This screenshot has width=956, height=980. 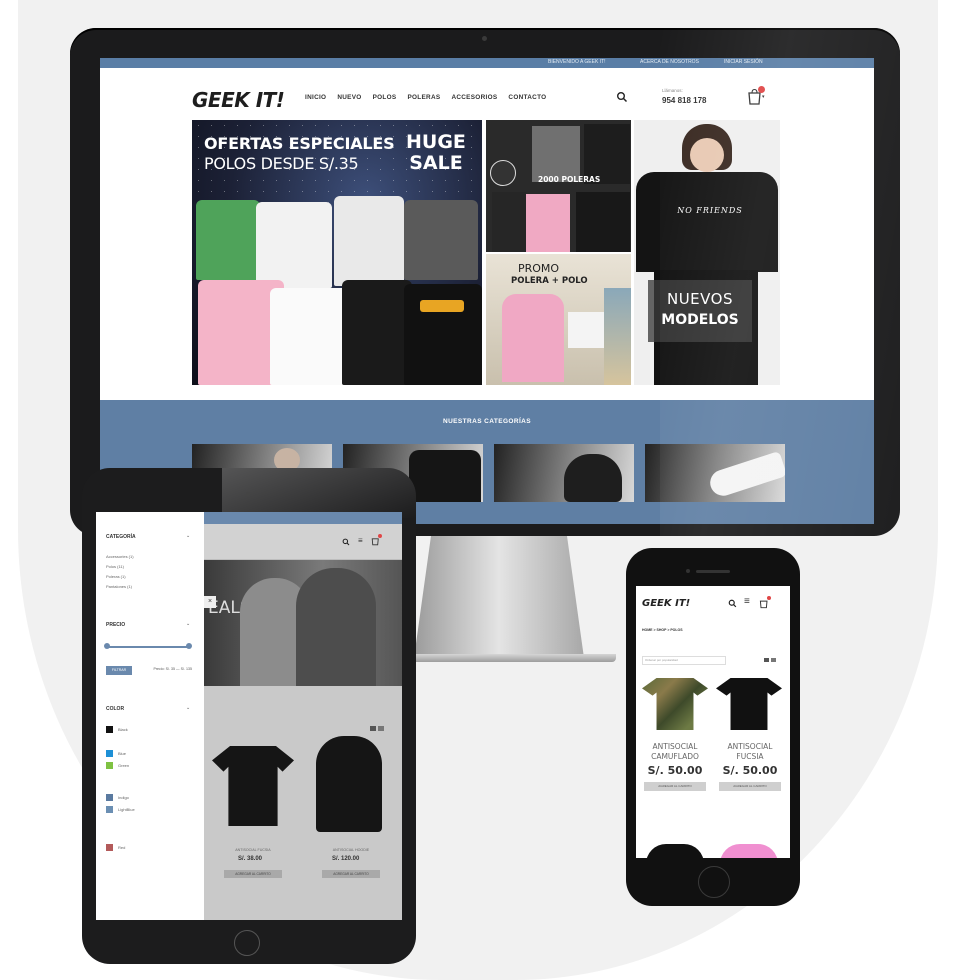 I want to click on color-label: Blue, so click(x=122, y=753).